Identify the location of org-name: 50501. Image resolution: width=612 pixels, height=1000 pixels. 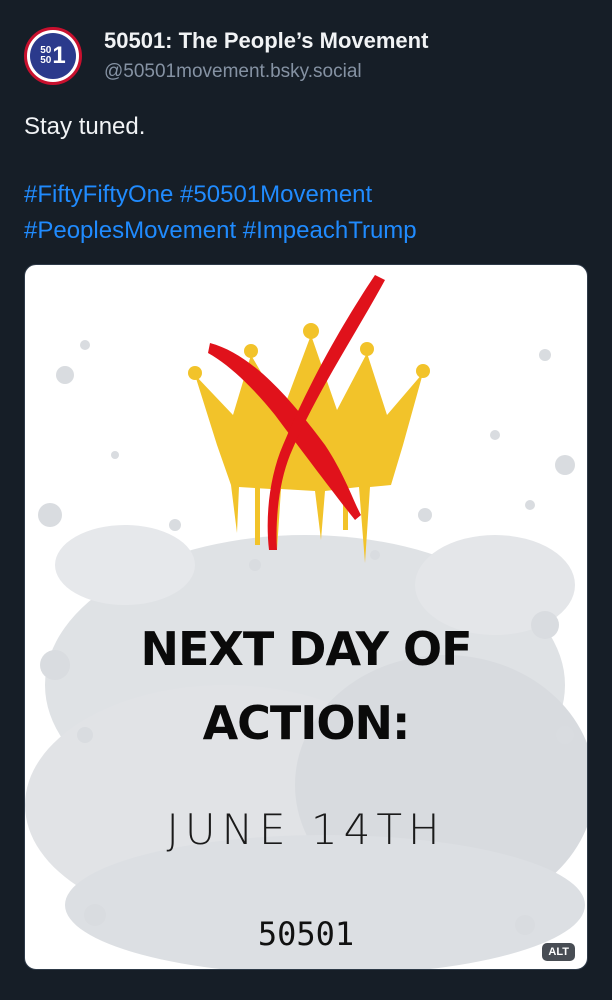
(306, 934).